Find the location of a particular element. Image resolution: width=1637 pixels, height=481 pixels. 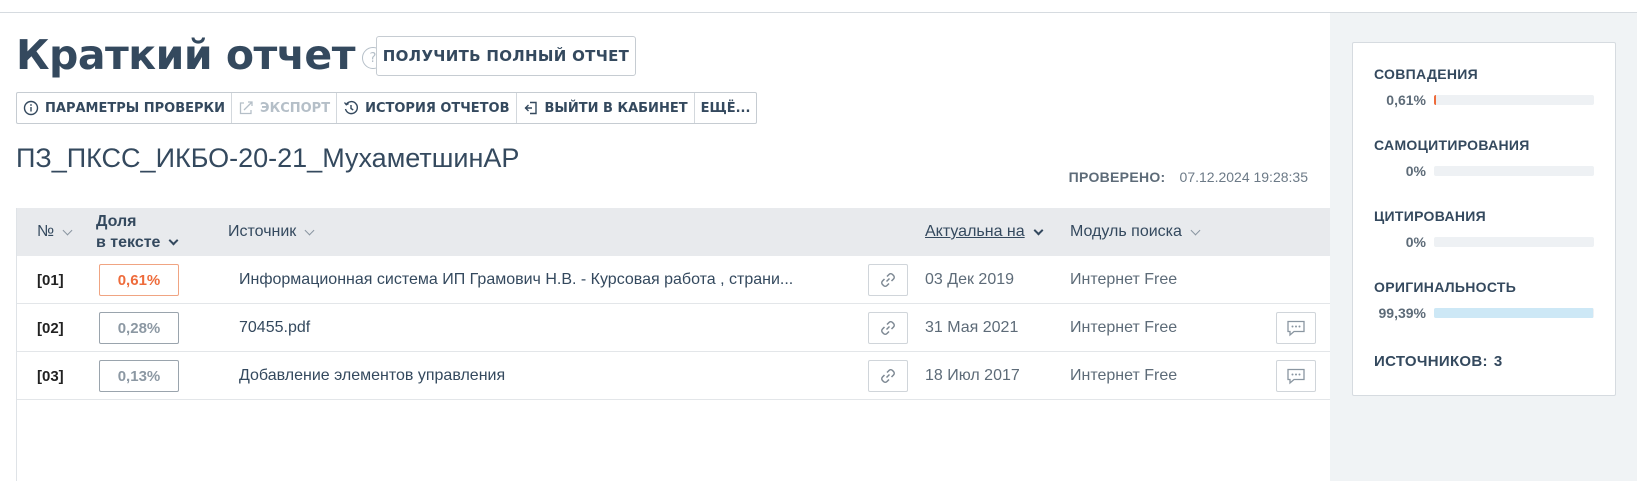

row-number: [03] is located at coordinates (50, 376).